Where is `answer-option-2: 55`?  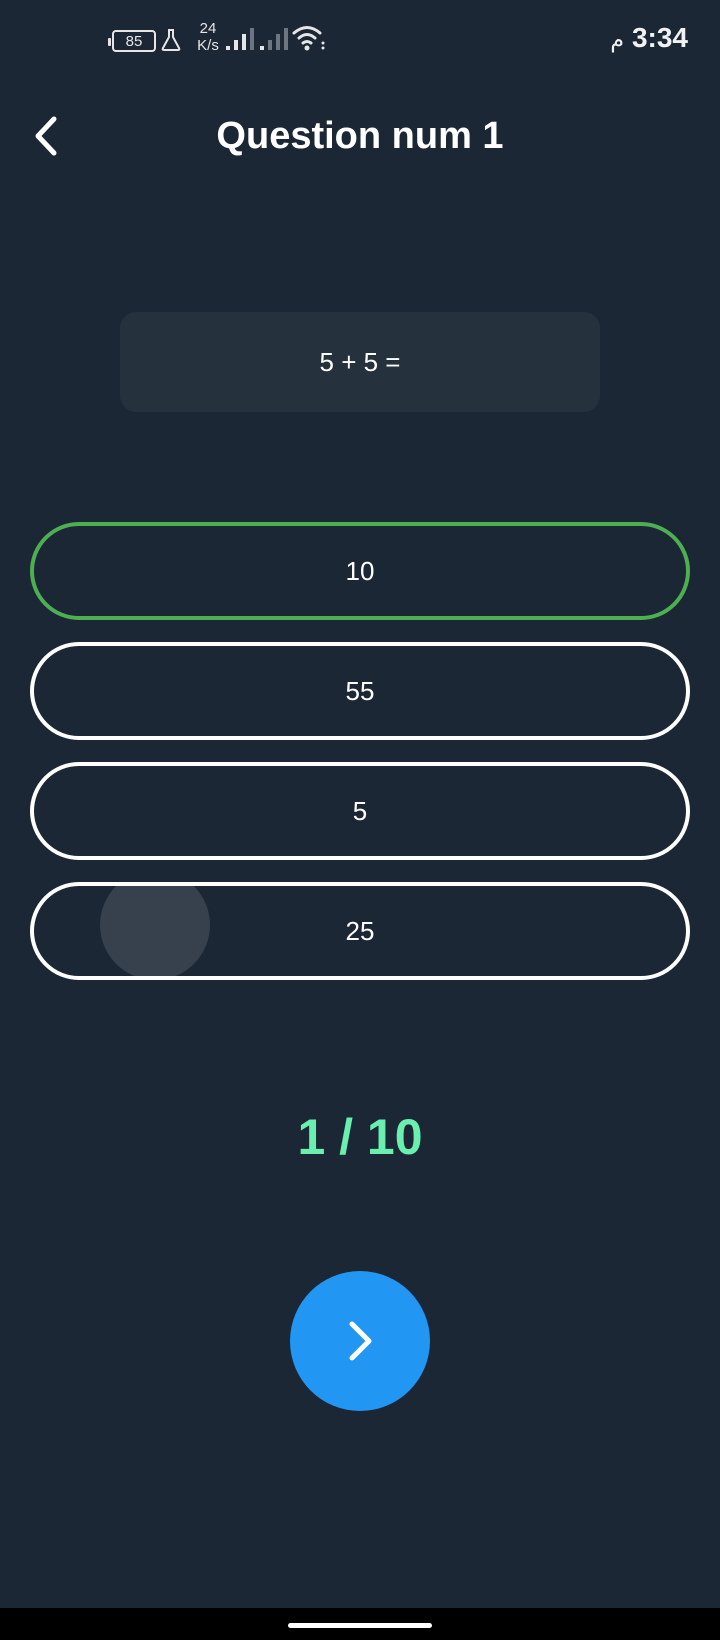 answer-option-2: 55 is located at coordinates (360, 691).